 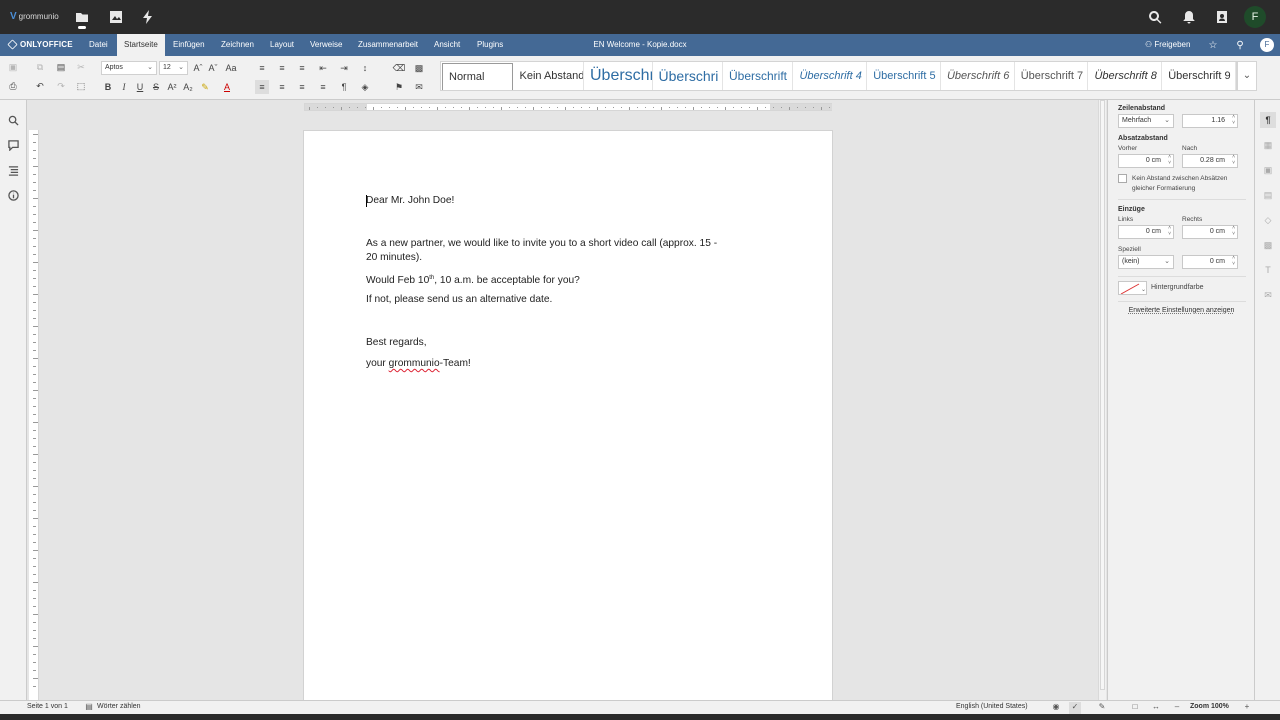 I want to click on save-icon: ▣, so click(x=13, y=67).